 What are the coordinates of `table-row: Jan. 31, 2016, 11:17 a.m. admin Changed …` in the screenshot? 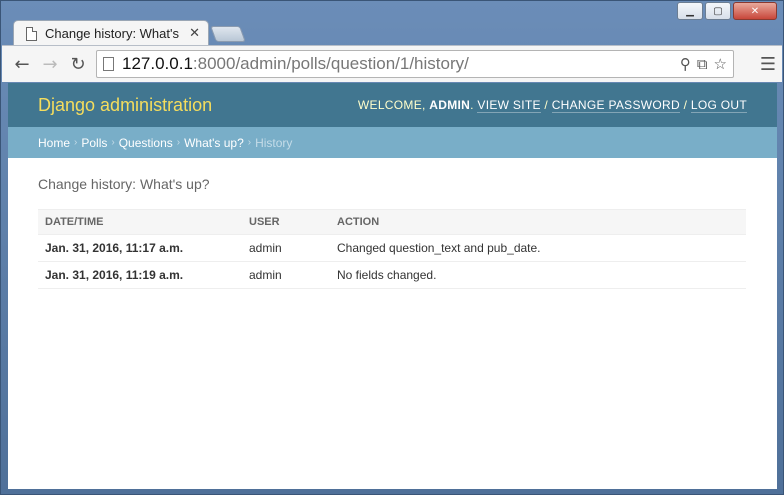 It's located at (392, 248).